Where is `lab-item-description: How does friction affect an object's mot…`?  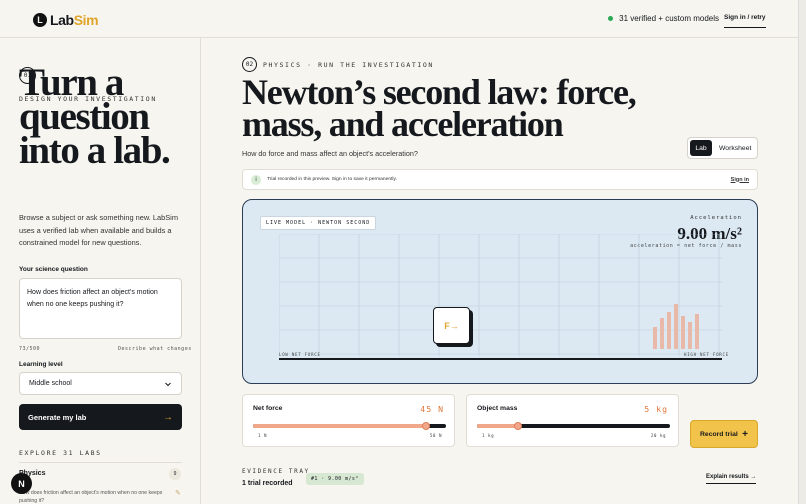
lab-item-description: How does friction affect an object's mot… is located at coordinates (91, 497).